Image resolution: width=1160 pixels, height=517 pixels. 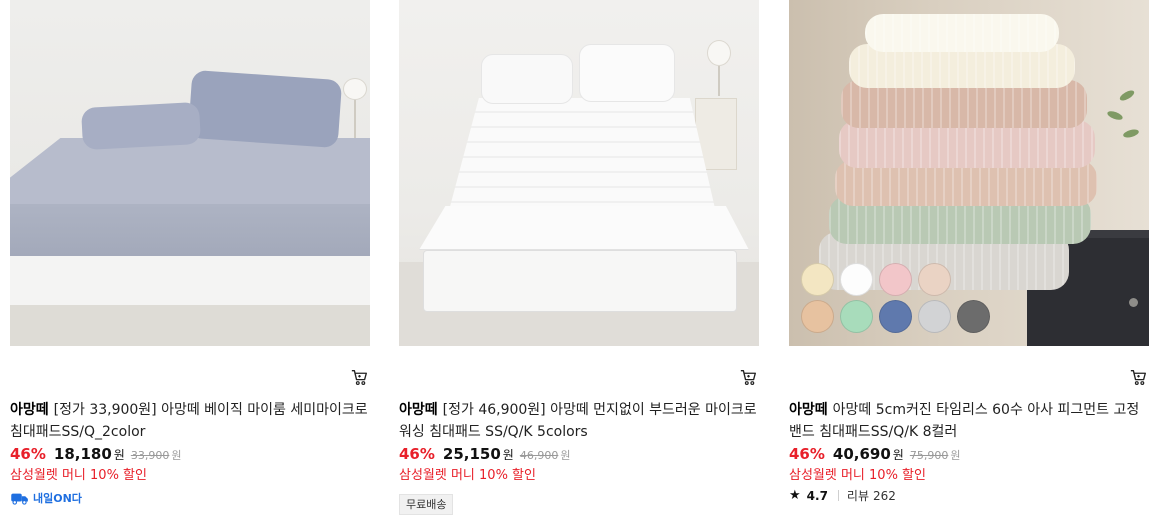 I want to click on free-shipping-badge: 무료배송, so click(x=426, y=504).